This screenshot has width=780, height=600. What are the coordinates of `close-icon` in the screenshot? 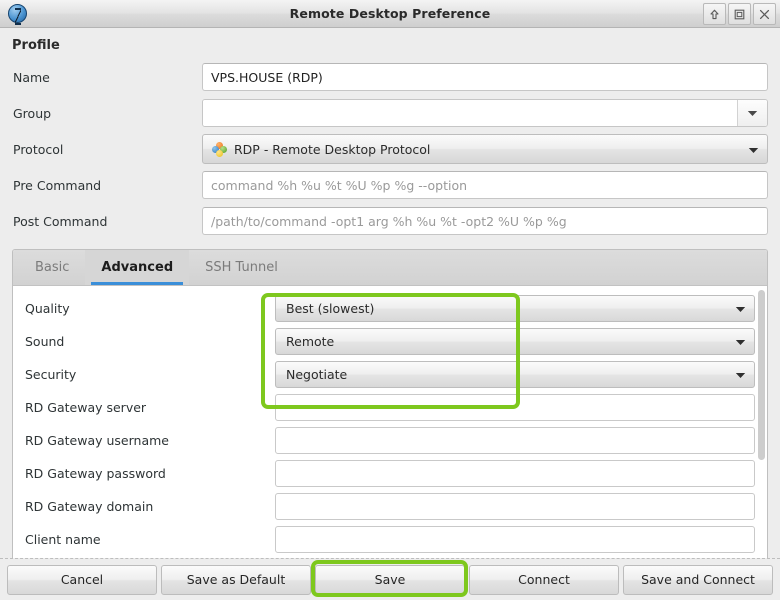 It's located at (764, 14).